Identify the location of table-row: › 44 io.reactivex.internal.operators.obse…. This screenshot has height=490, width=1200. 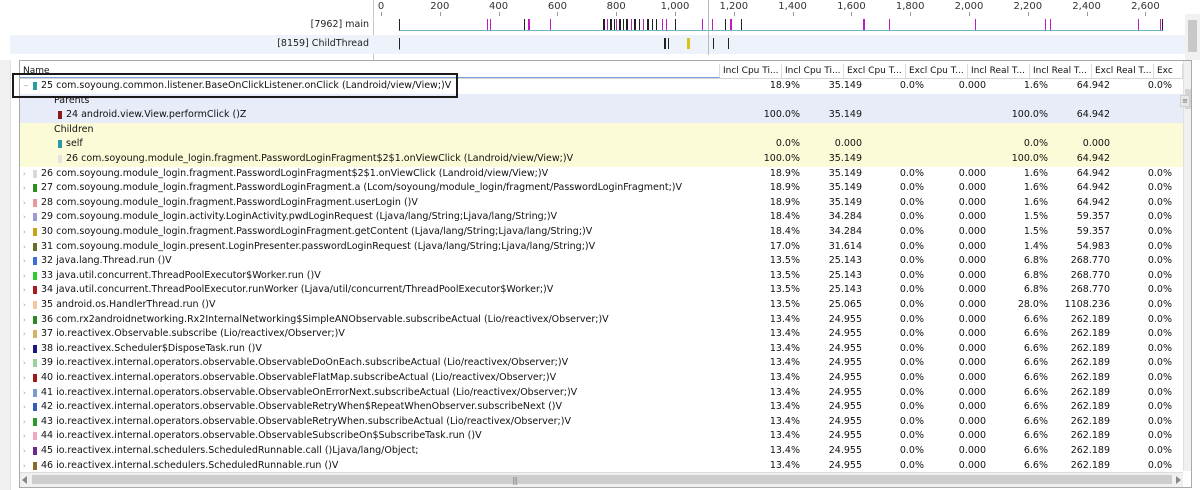
(601, 436).